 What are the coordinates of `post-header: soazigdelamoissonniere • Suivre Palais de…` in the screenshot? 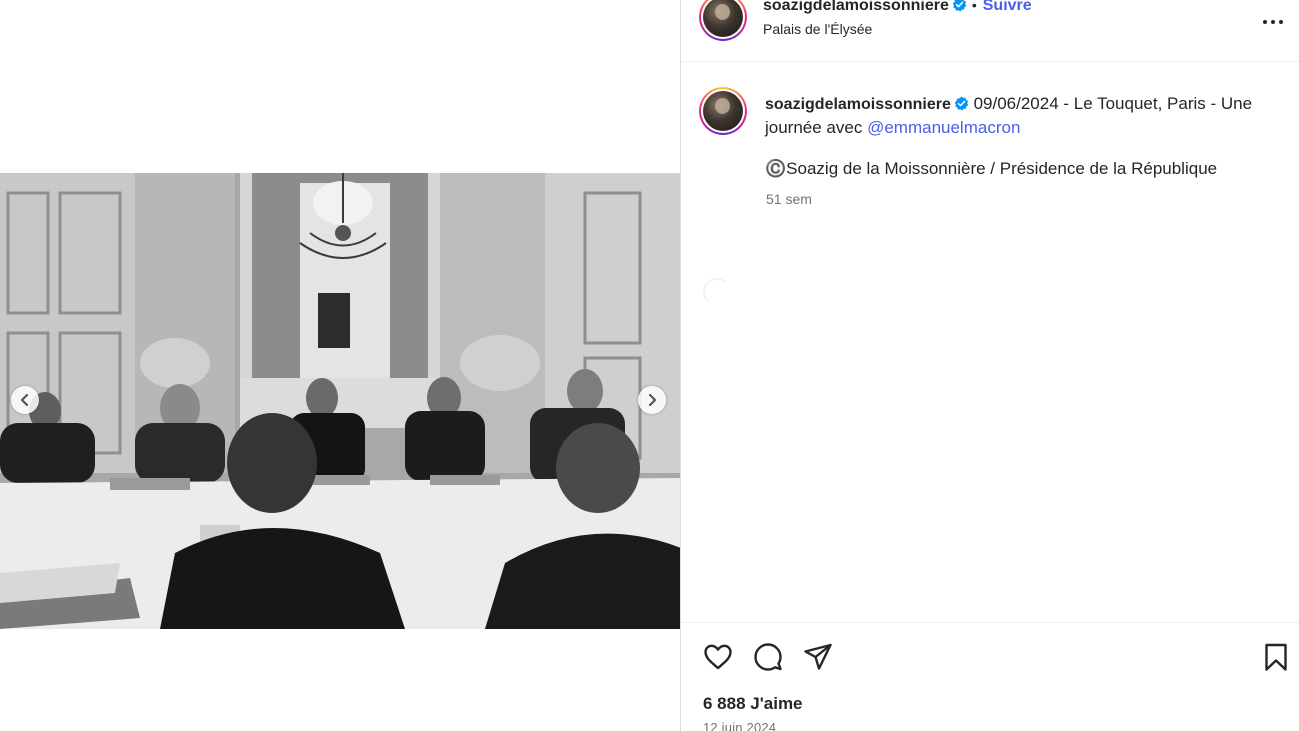 It's located at (990, 31).